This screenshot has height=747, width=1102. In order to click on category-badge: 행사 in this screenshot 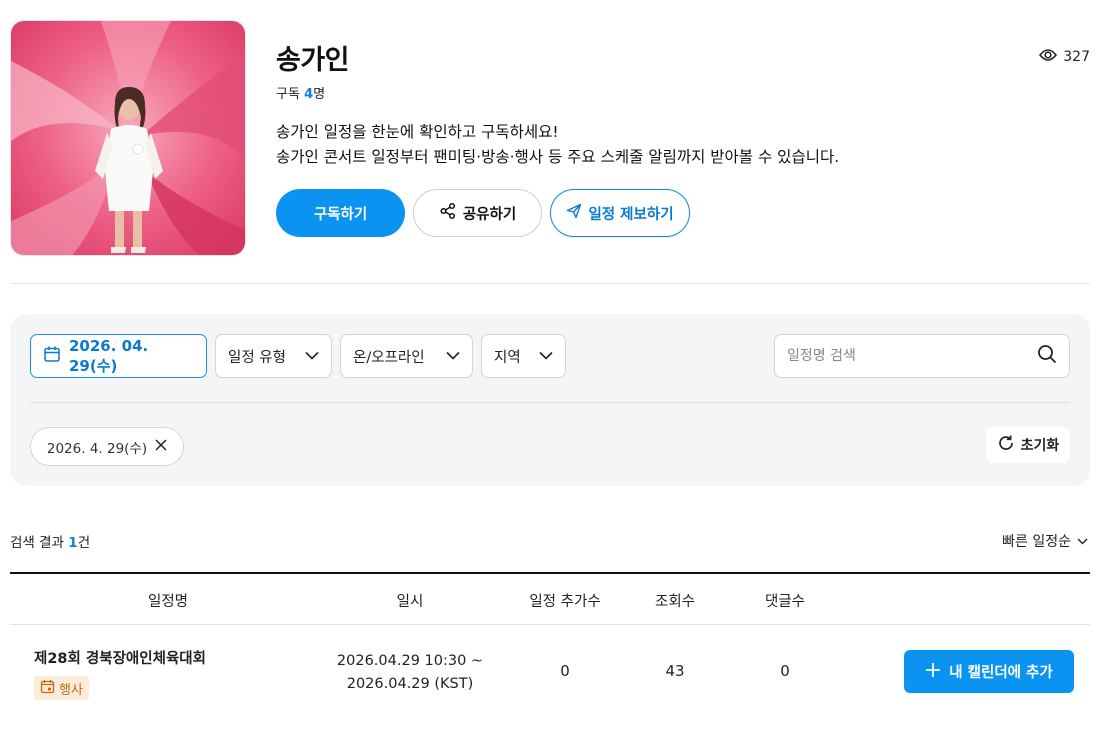, I will do `click(61, 688)`.